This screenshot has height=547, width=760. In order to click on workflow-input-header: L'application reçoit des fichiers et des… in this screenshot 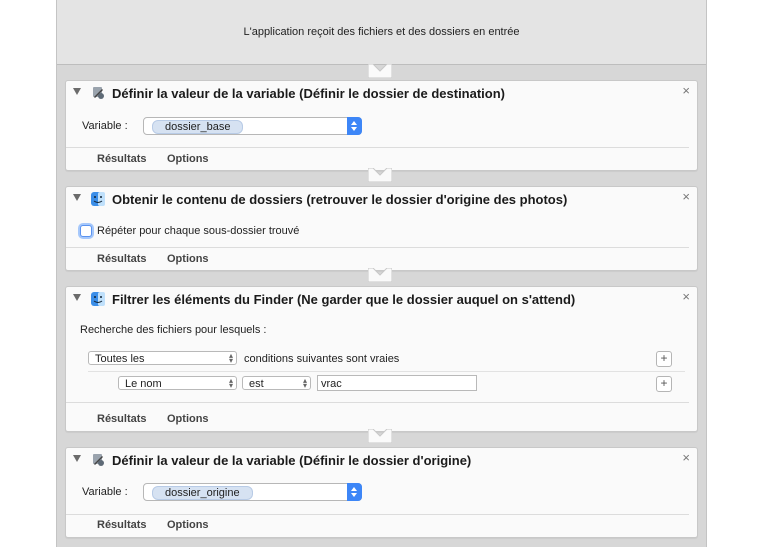, I will do `click(381, 32)`.